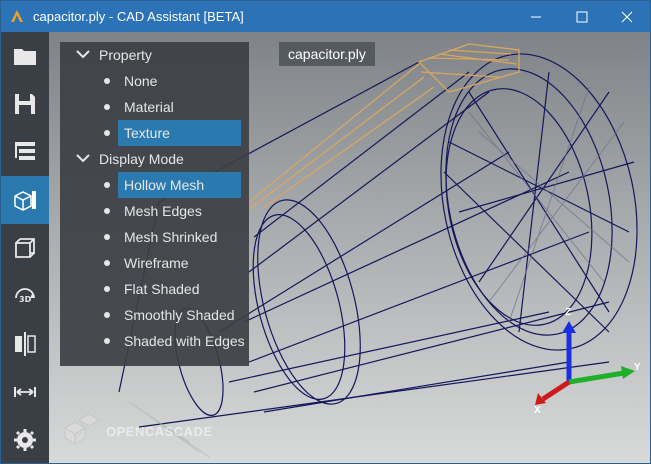  I want to click on display-mode-option-wireframe: Wireframe, so click(154, 263).